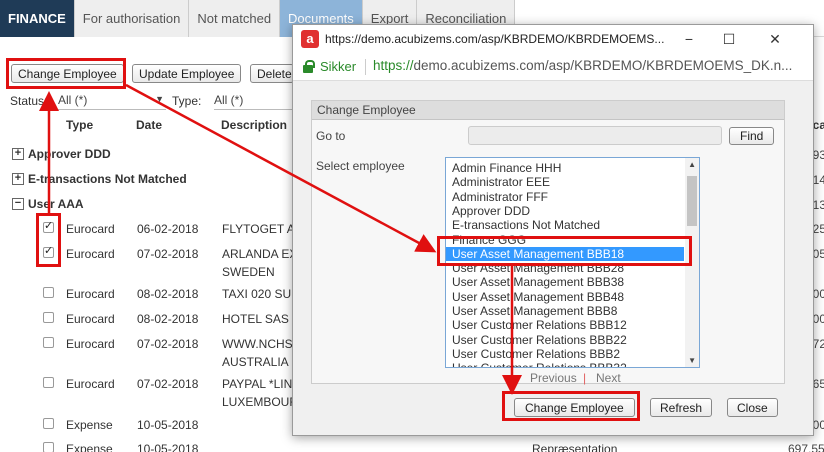 This screenshot has width=824, height=452. I want to click on row-amount: 697,55, so click(806, 447).